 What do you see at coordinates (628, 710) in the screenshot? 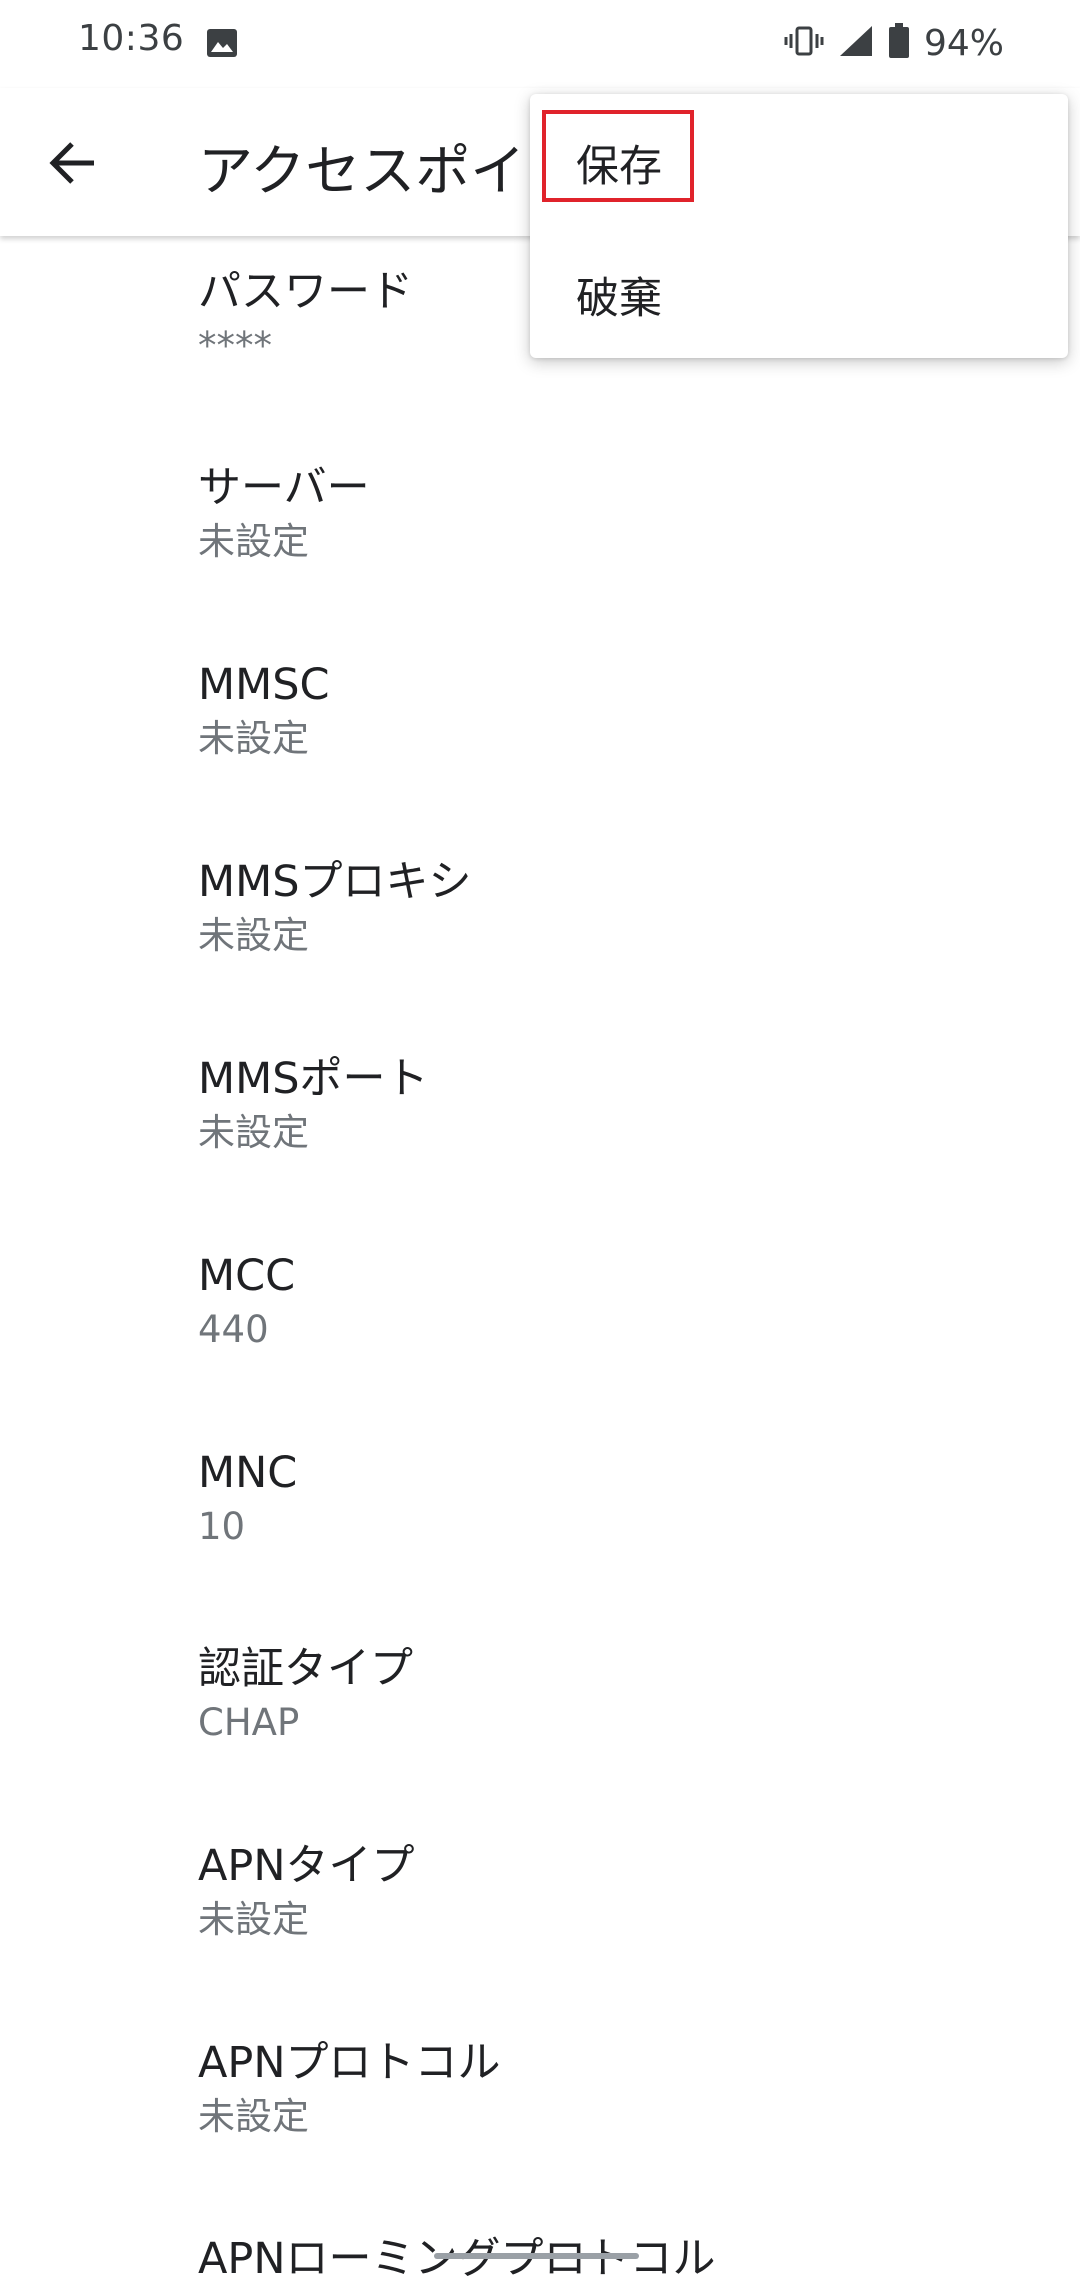
I see `setting-mmsc: MMSC 未設定` at bounding box center [628, 710].